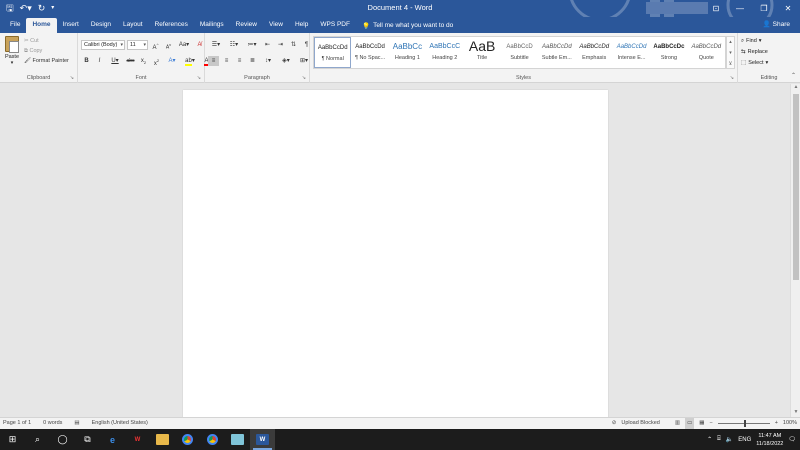 The height and width of the screenshot is (450, 800). Describe the element at coordinates (46, 51) in the screenshot. I see `copy-button: ⧉ Copy` at that location.